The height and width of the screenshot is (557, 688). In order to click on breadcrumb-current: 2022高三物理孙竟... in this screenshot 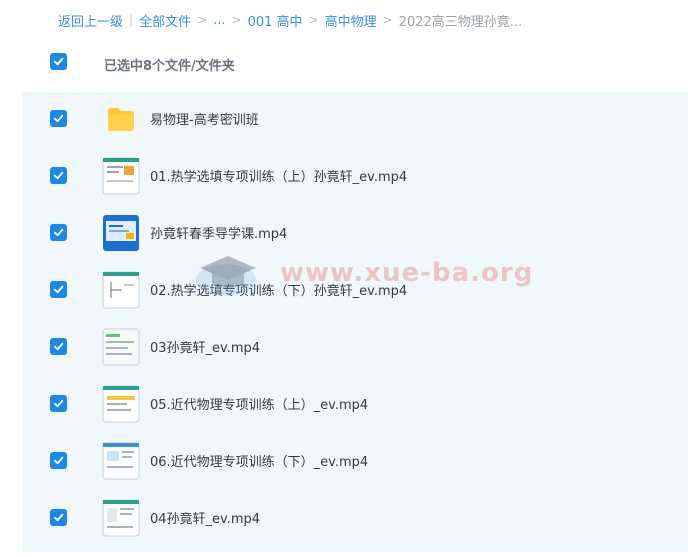, I will do `click(460, 22)`.